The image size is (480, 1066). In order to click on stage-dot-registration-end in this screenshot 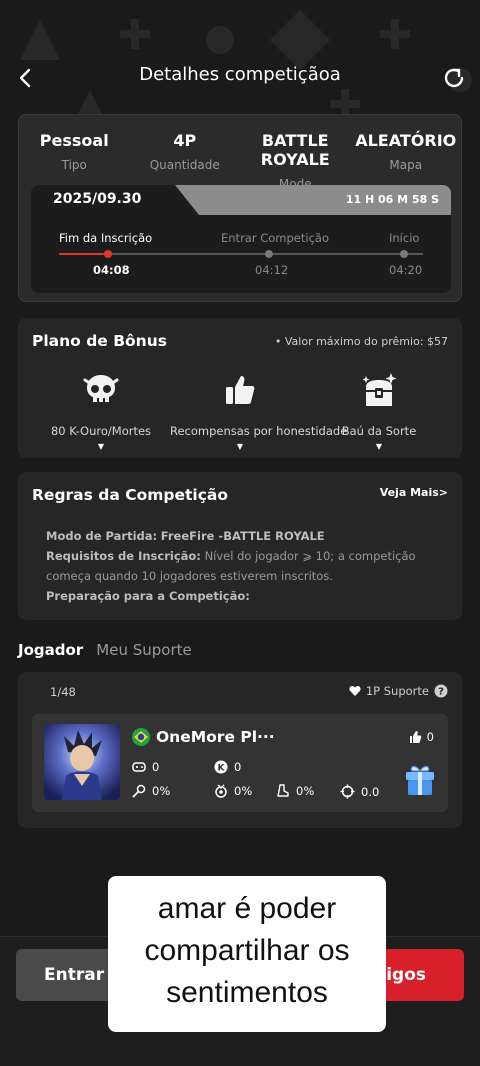, I will do `click(108, 254)`.